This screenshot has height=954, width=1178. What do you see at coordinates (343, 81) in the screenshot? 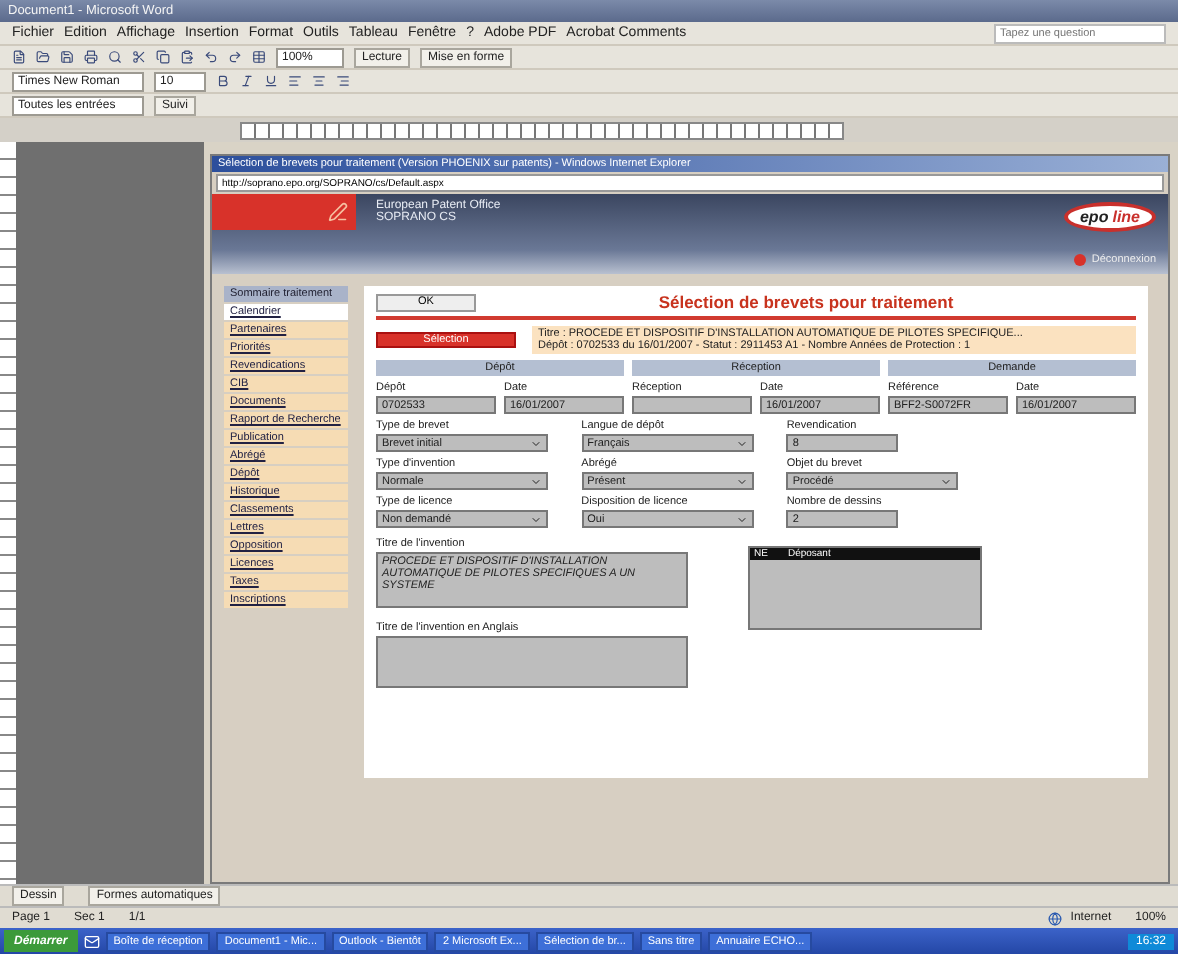
I see `align-right-icon` at bounding box center [343, 81].